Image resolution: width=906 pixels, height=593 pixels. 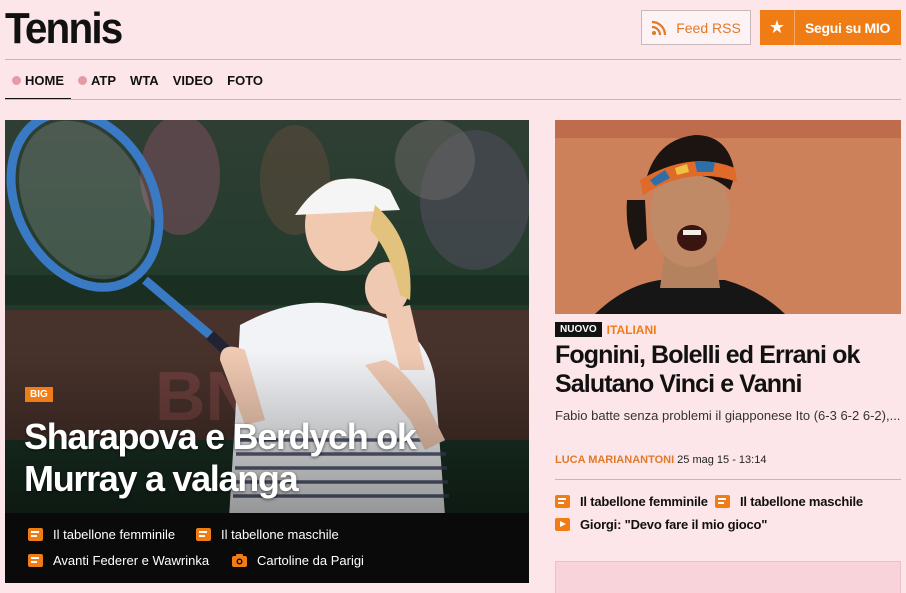 What do you see at coordinates (131, 560) in the screenshot?
I see `hero-link-label: Avanti Federer e Wawrinka` at bounding box center [131, 560].